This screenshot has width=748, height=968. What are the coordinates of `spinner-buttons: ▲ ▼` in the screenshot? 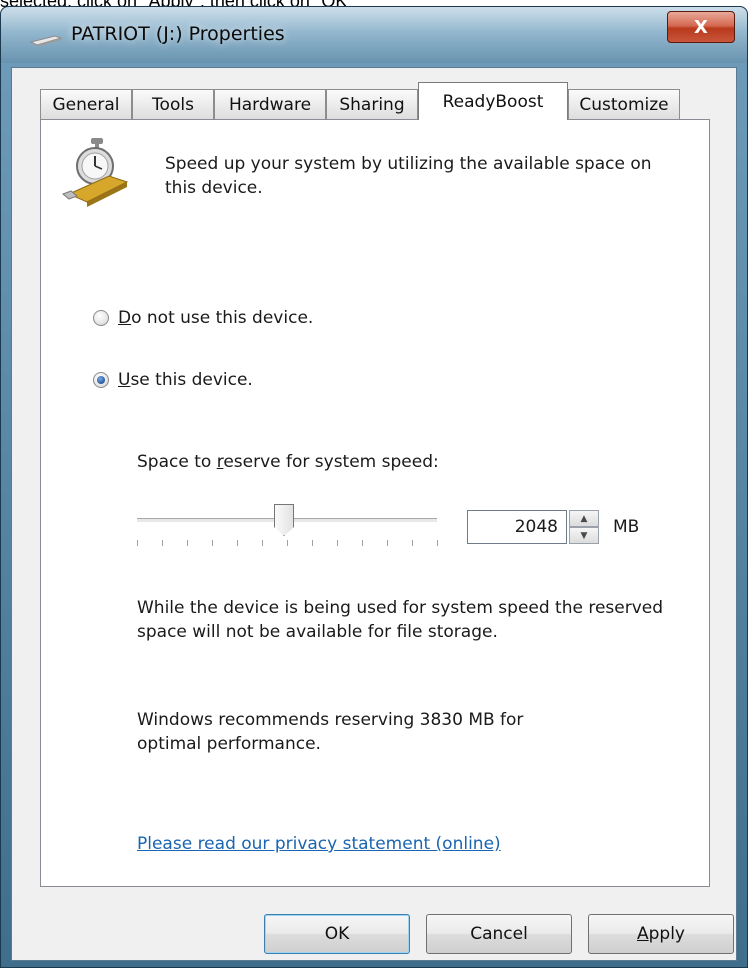 It's located at (584, 527).